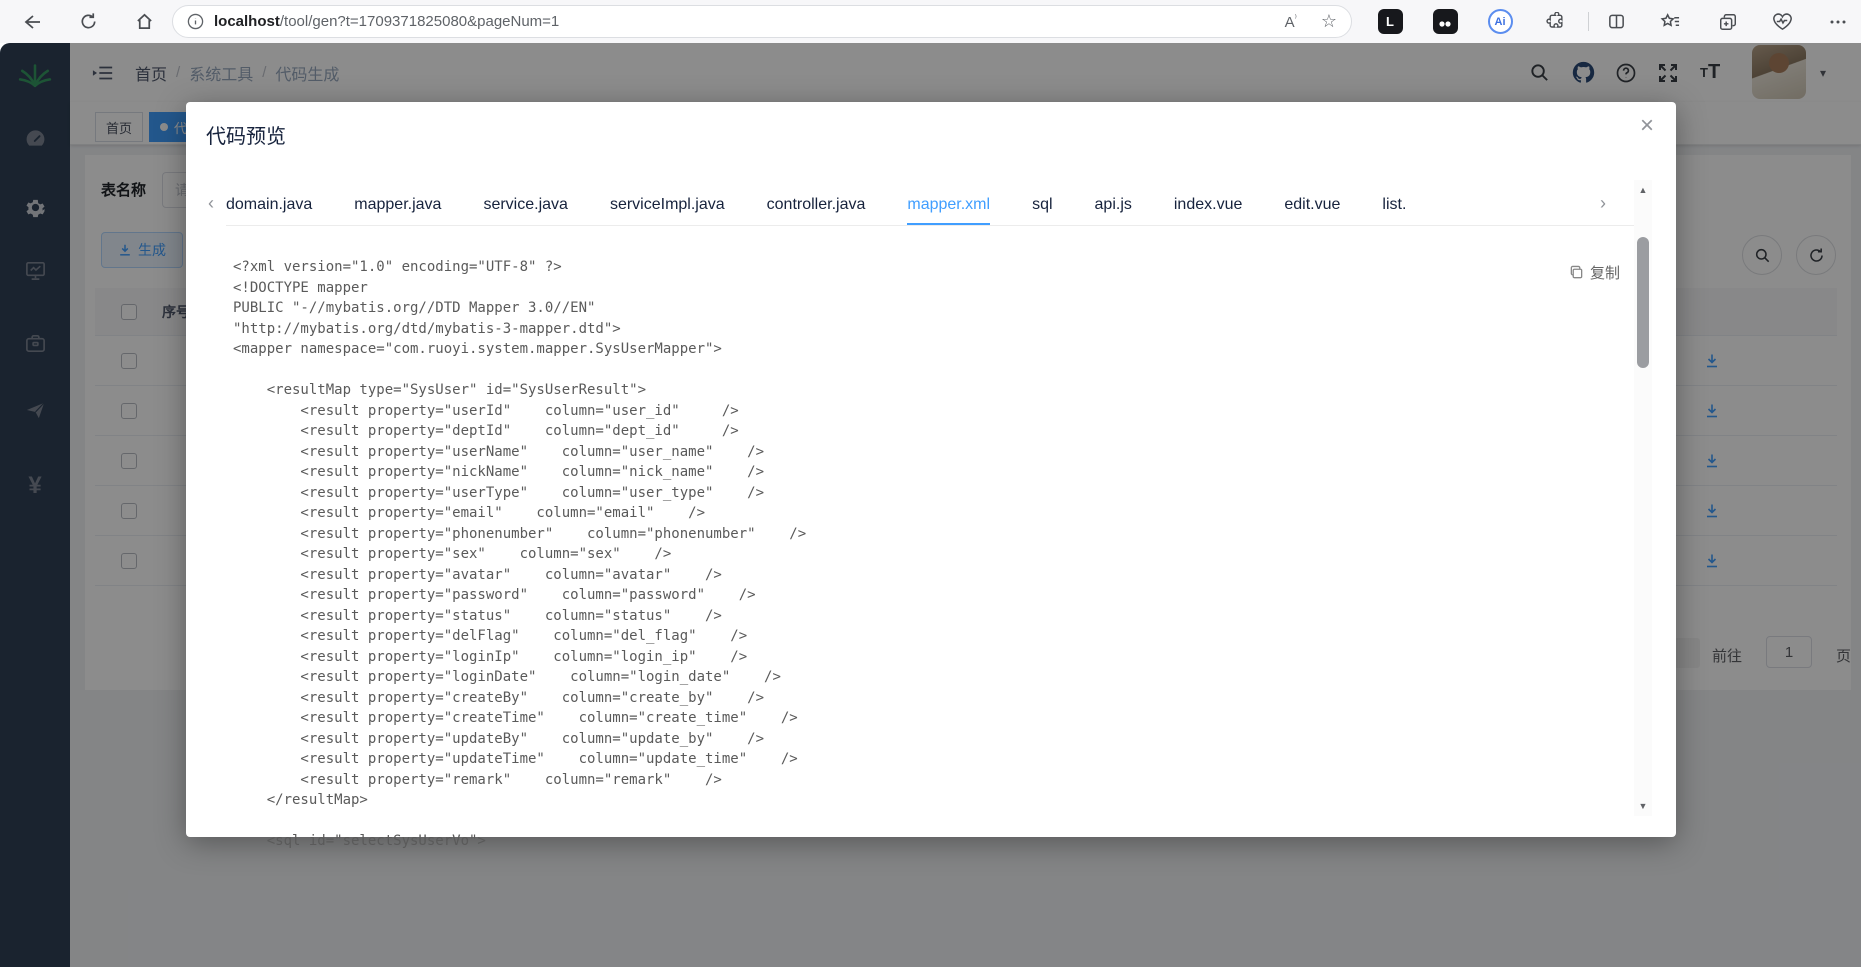 This screenshot has height=967, width=1861. I want to click on extension-l-icon: L, so click(1390, 21).